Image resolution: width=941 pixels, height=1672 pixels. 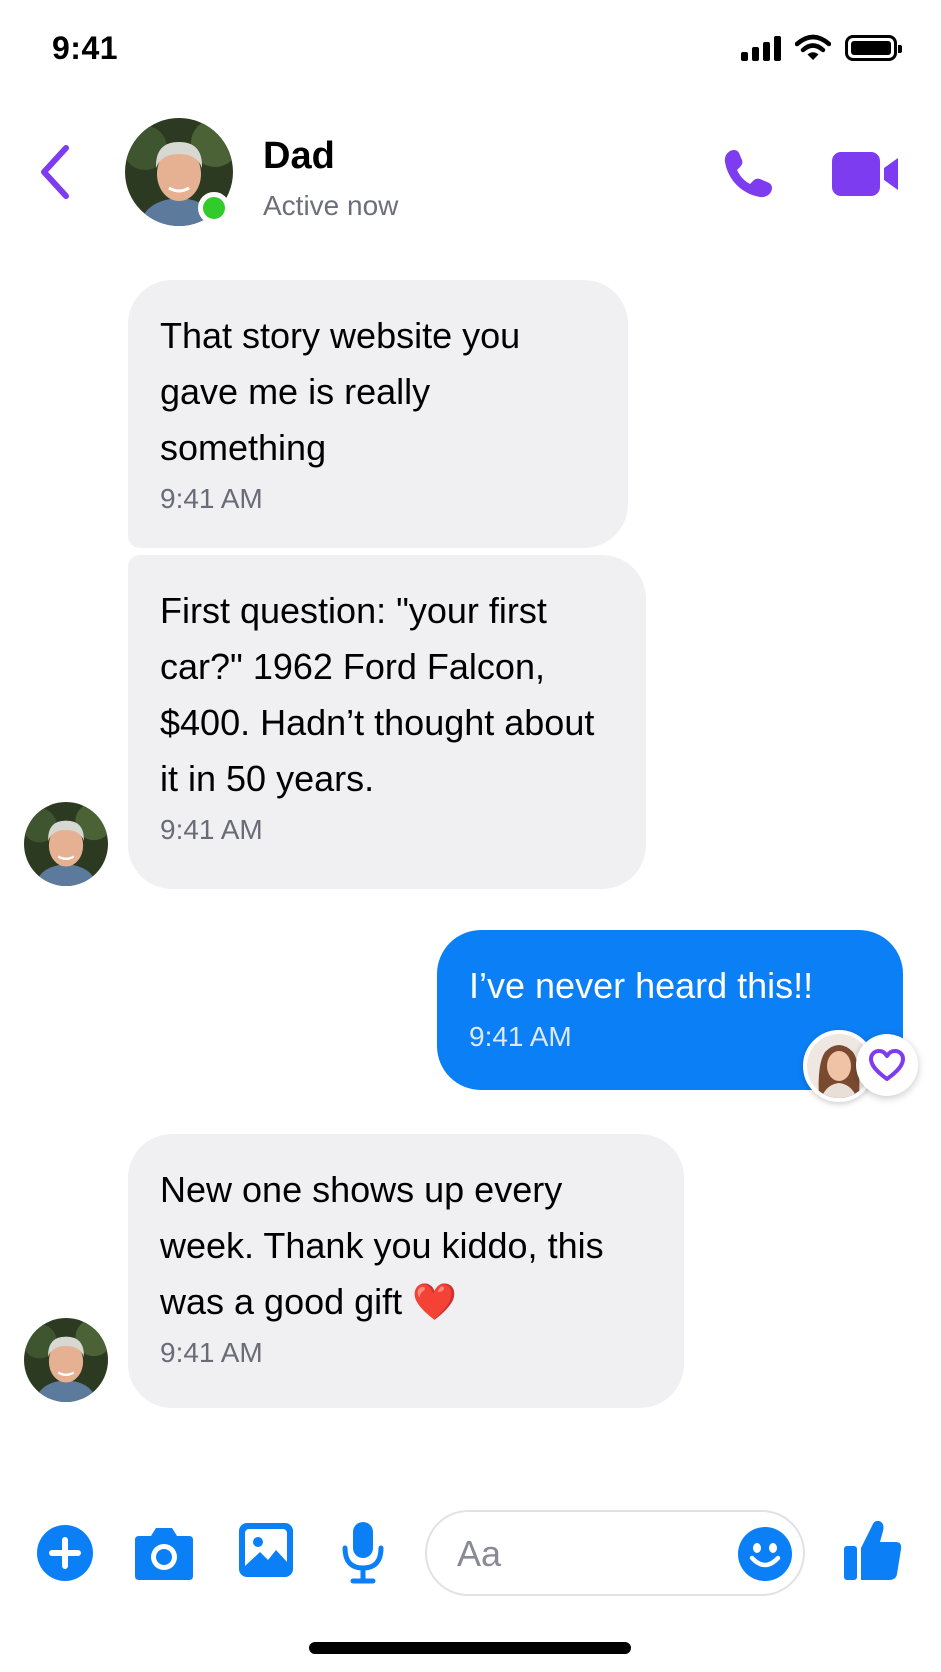 What do you see at coordinates (65, 1553) in the screenshot?
I see `plus-icon` at bounding box center [65, 1553].